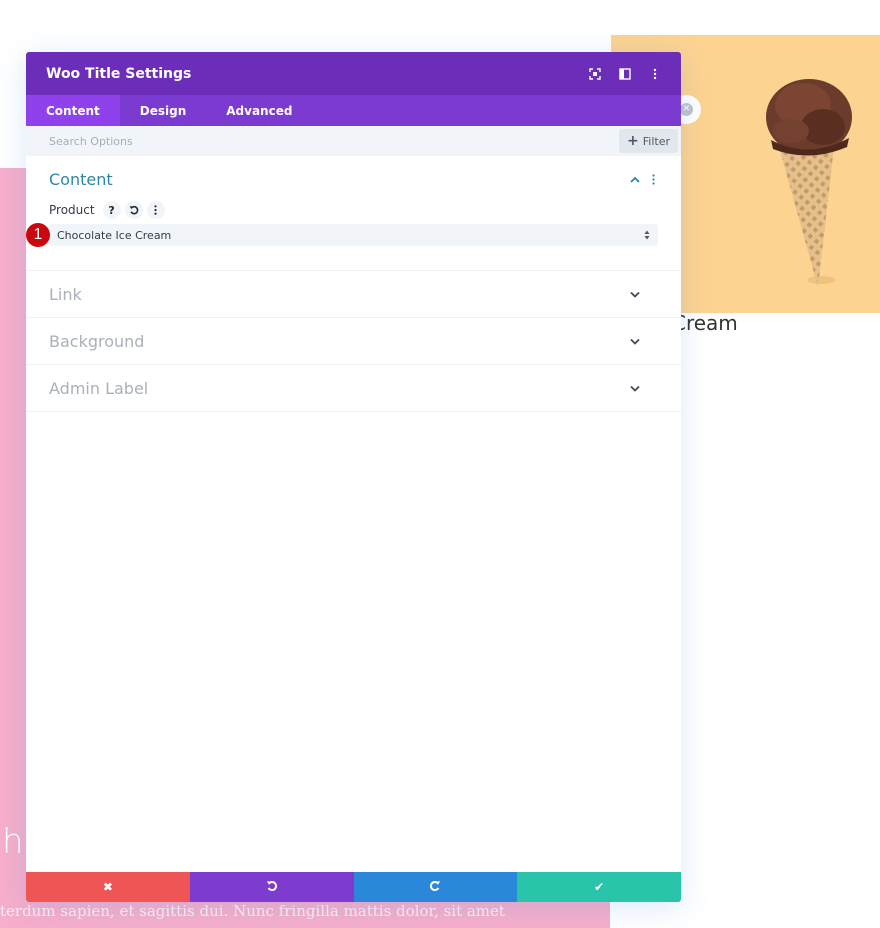 This screenshot has width=880, height=928. I want to click on group-link: Link, so click(353, 294).